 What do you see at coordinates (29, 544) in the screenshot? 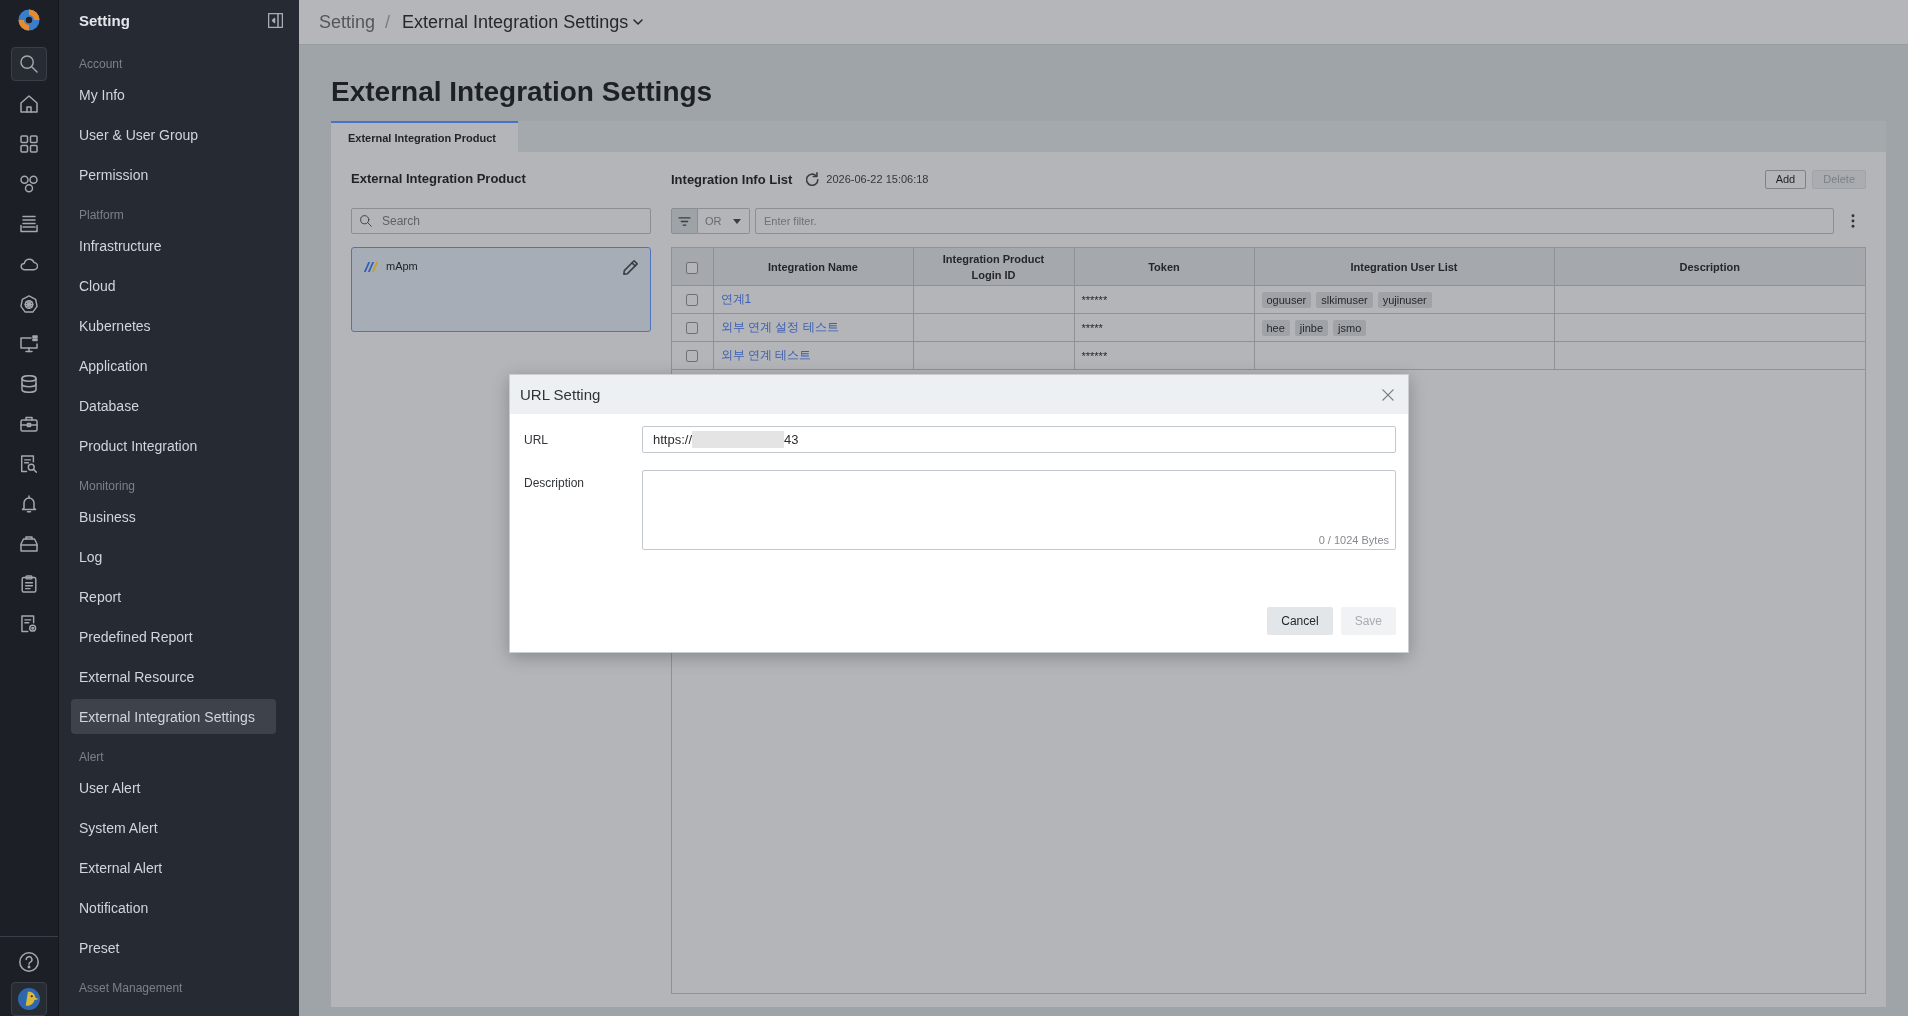
I see `toolbox-icon` at bounding box center [29, 544].